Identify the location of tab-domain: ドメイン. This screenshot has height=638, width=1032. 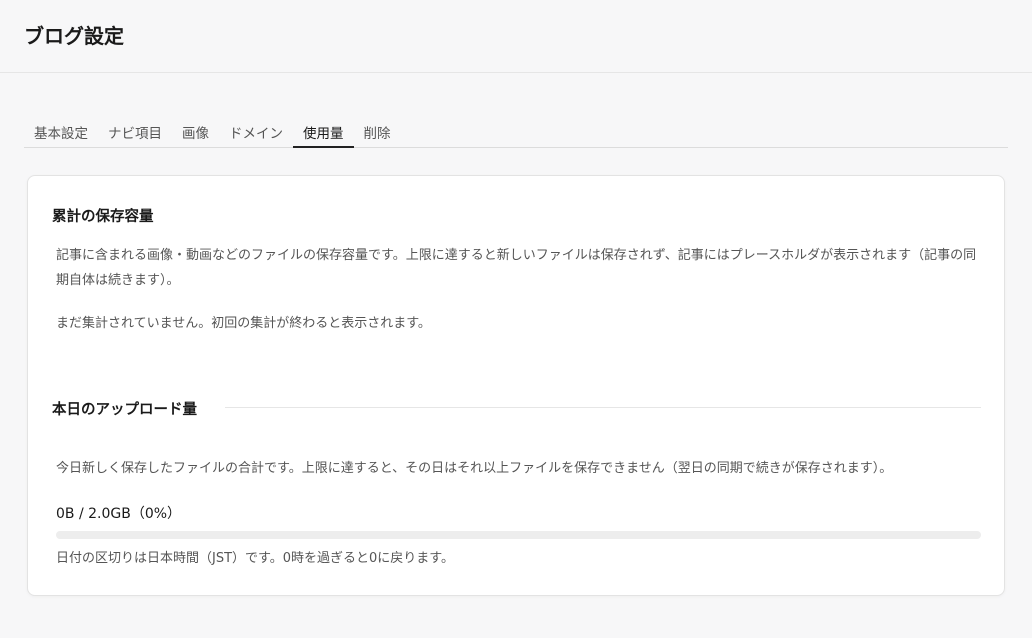
(256, 131).